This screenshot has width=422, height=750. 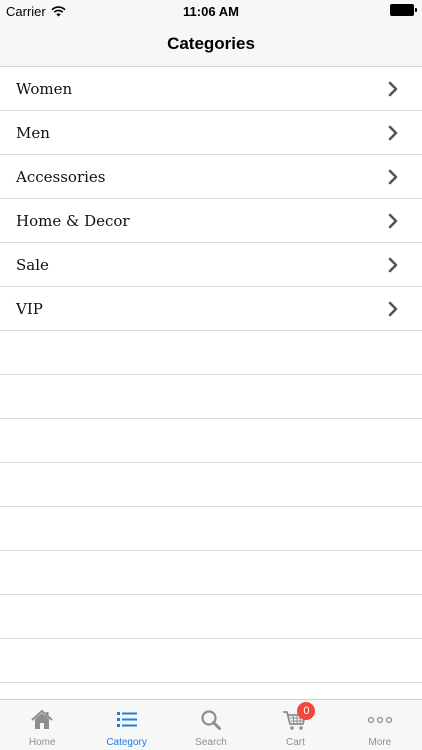 I want to click on tab-label: Category, so click(x=126, y=742).